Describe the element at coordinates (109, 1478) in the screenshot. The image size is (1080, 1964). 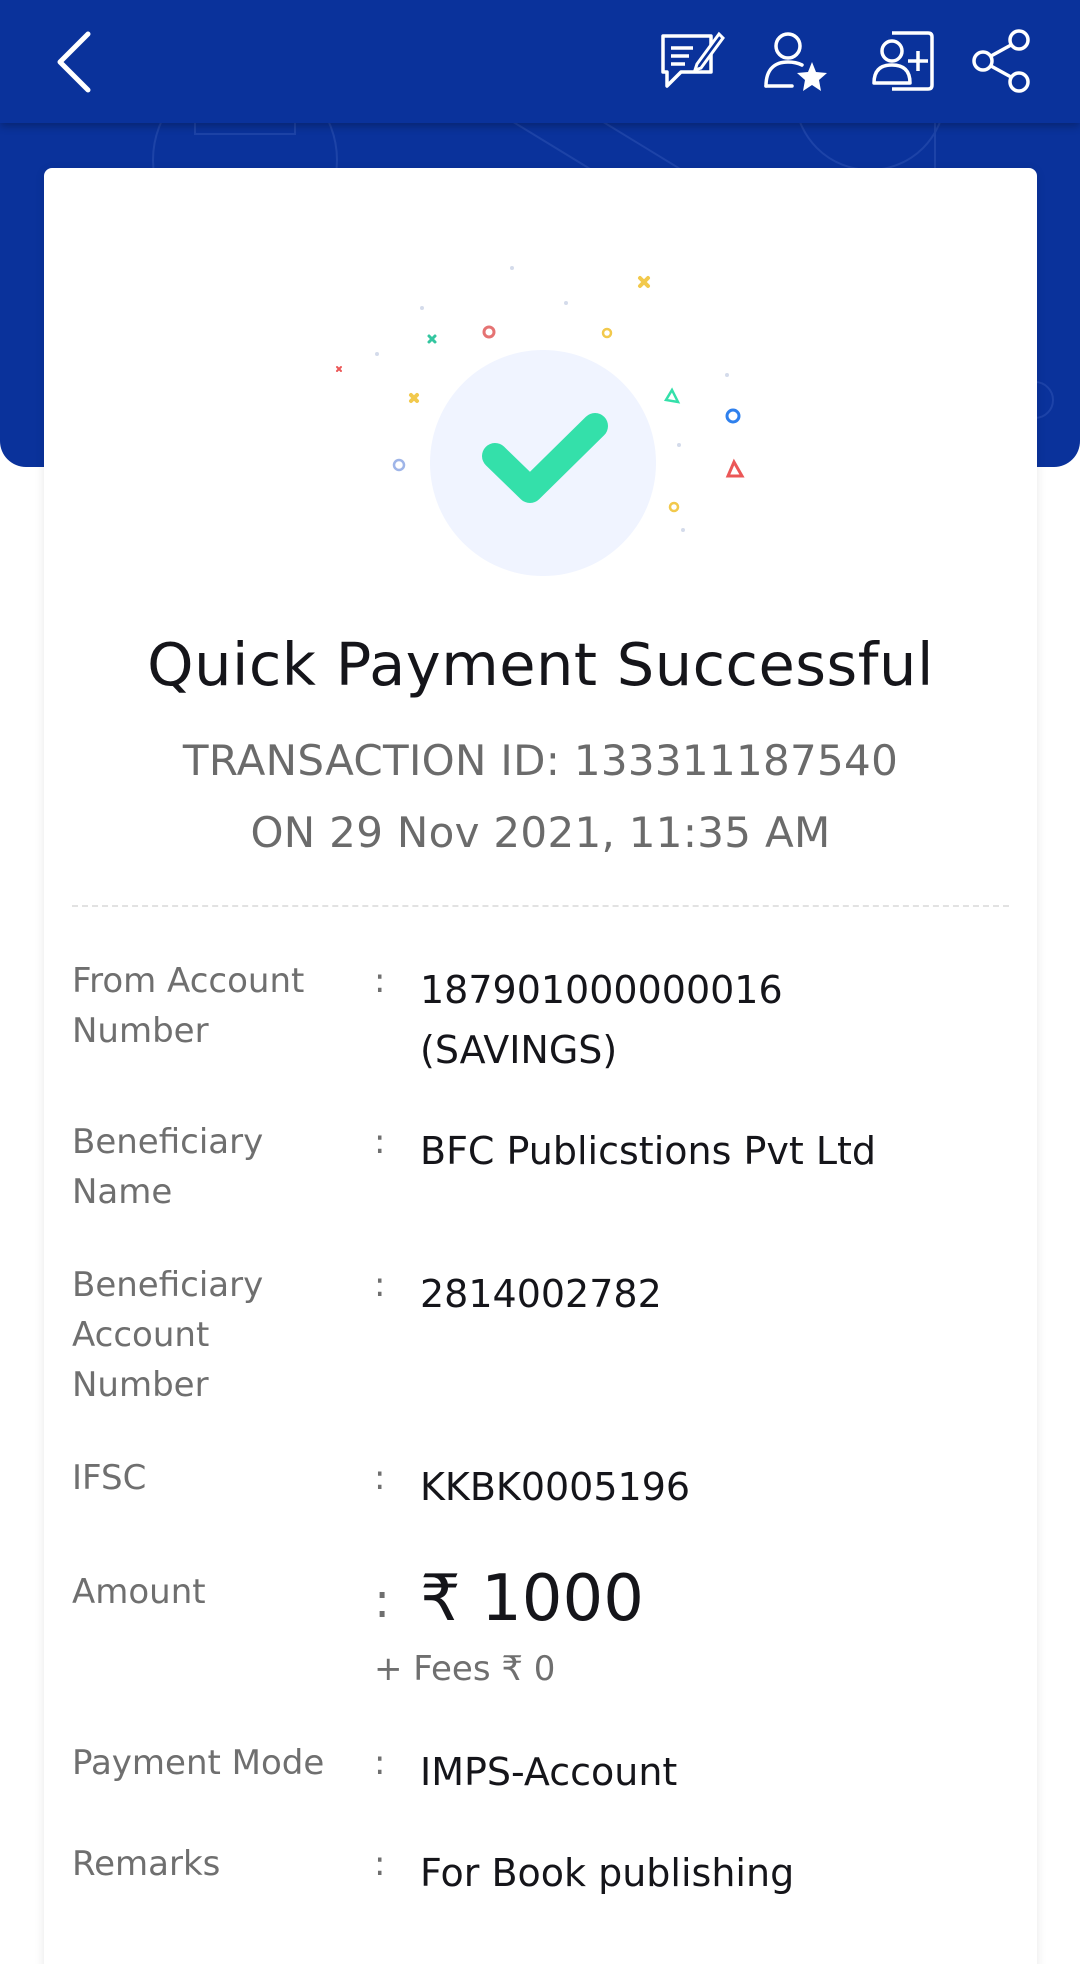
I see `detail-label: IFSC` at that location.